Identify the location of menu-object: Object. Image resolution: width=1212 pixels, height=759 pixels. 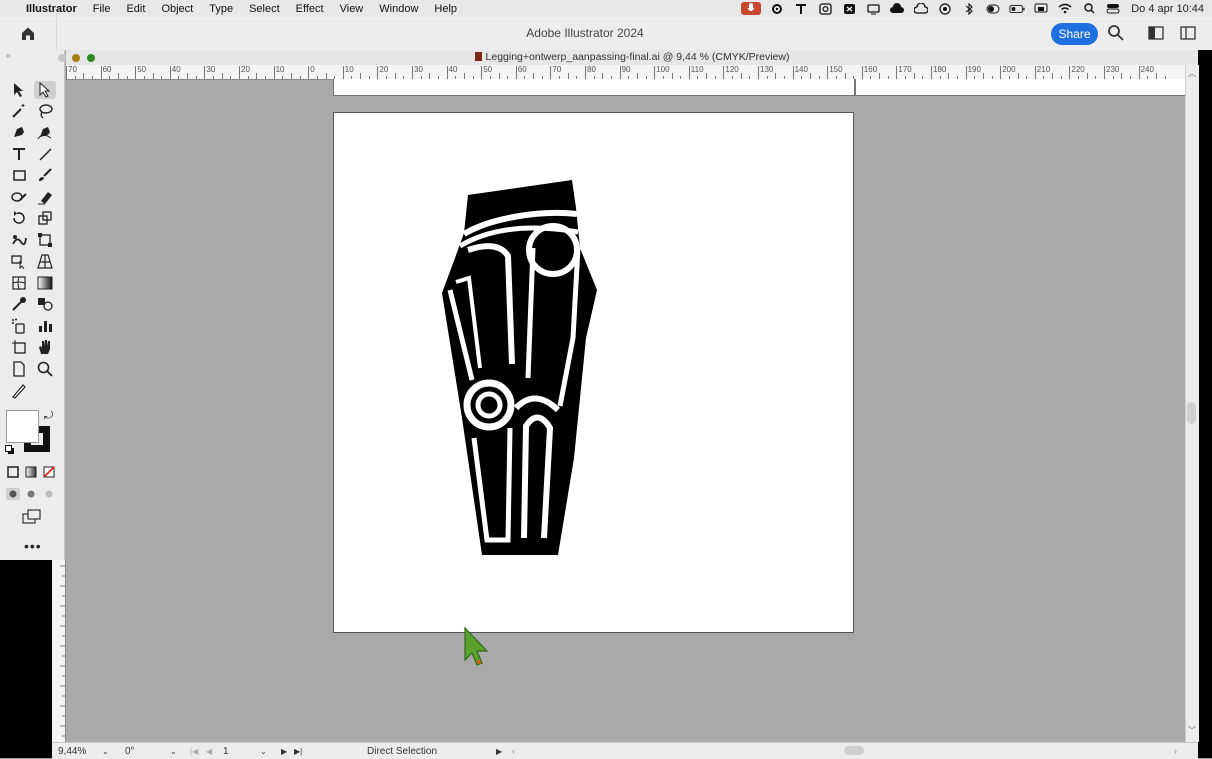
(177, 9).